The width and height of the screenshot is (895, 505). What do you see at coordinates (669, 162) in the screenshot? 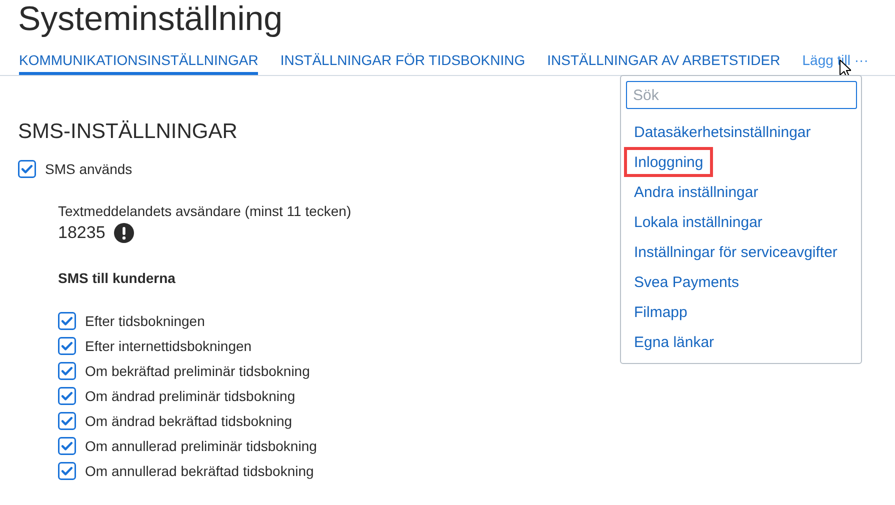
I see `menu-item: Inloggning` at bounding box center [669, 162].